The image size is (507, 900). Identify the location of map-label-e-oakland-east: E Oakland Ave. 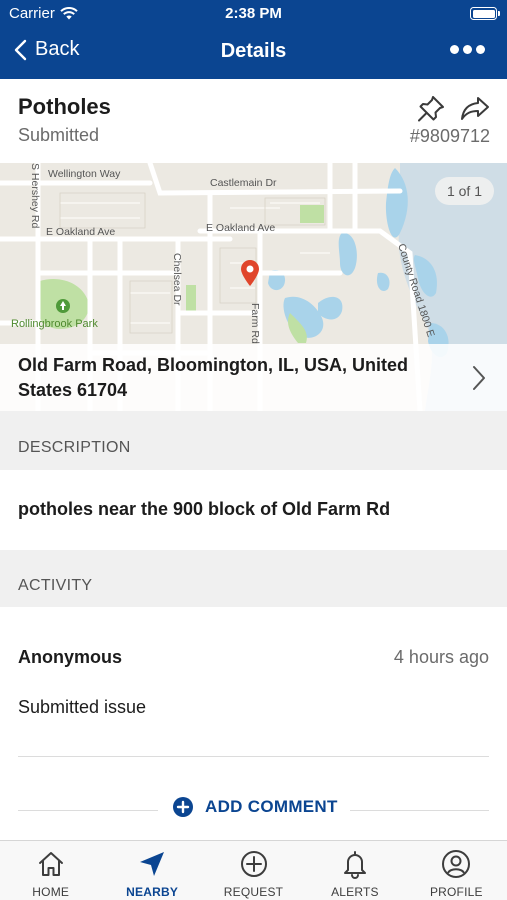
(240, 228).